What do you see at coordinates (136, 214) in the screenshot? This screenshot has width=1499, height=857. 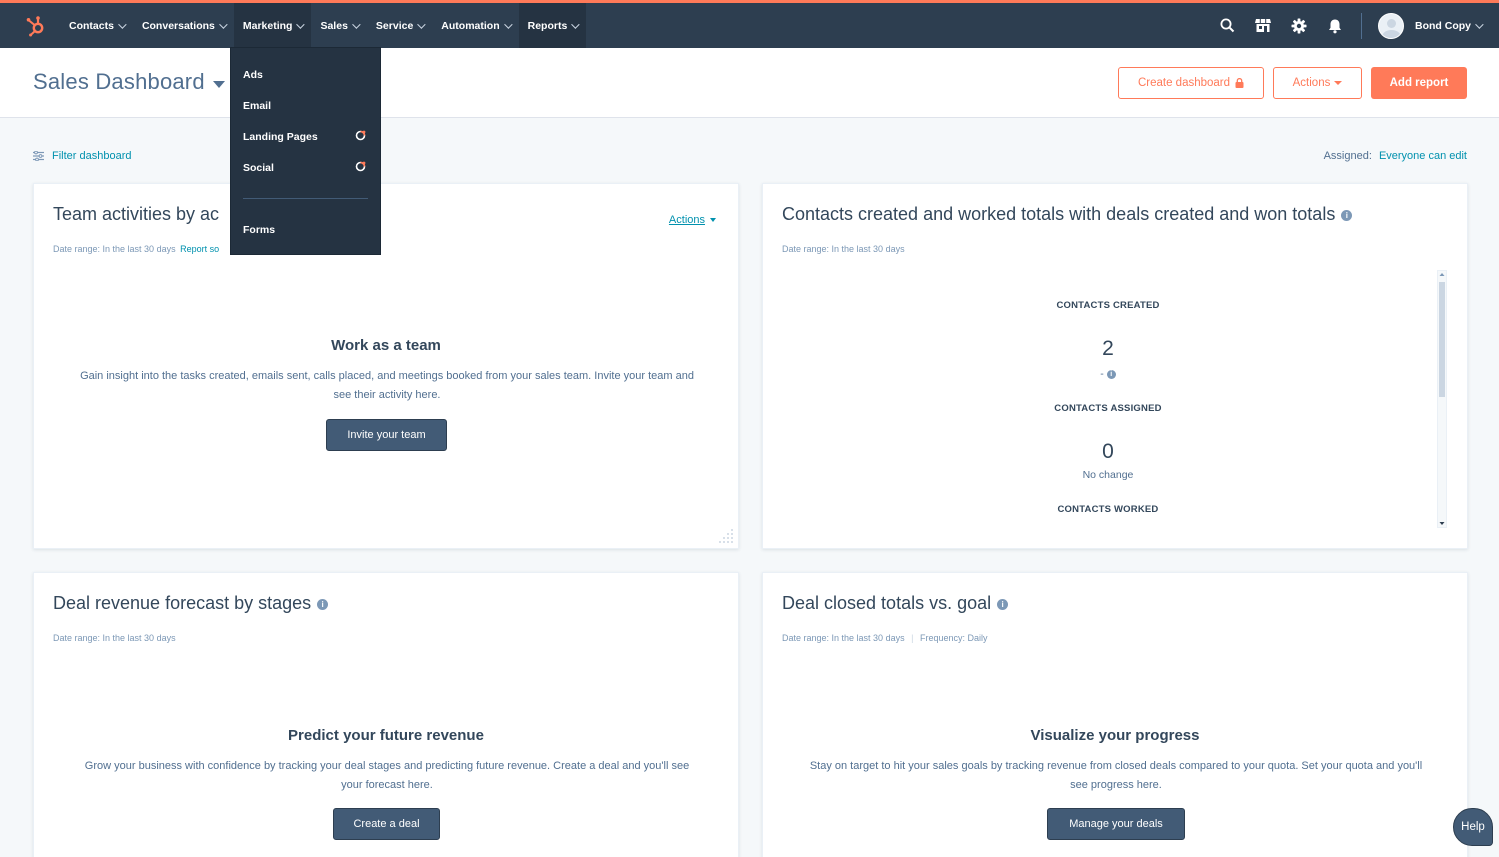 I see `card-title: Team activities by ac` at bounding box center [136, 214].